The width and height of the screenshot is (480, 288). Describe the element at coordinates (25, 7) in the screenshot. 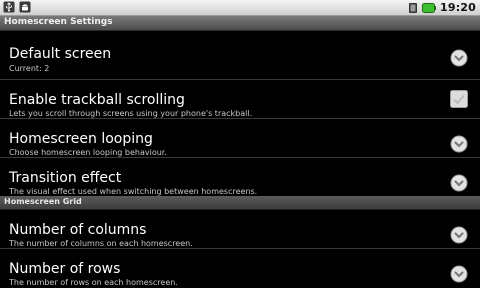

I see `android-debug-icon` at that location.